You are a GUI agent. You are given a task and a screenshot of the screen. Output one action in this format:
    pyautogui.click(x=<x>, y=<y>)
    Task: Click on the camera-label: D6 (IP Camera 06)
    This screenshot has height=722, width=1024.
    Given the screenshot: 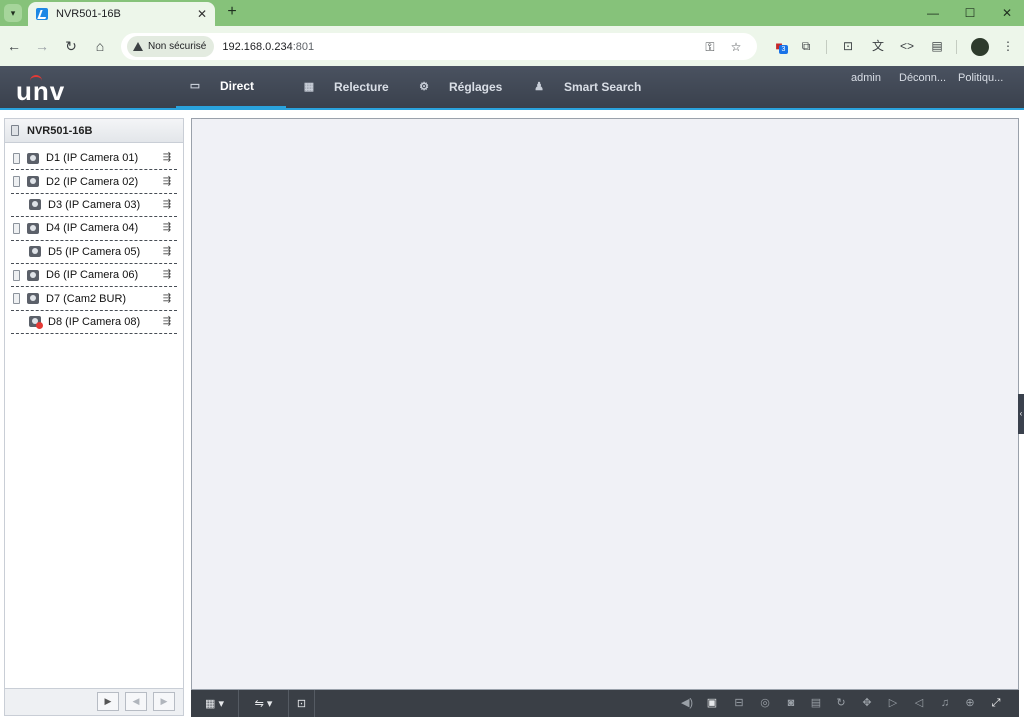 What is the action you would take?
    pyautogui.click(x=92, y=275)
    